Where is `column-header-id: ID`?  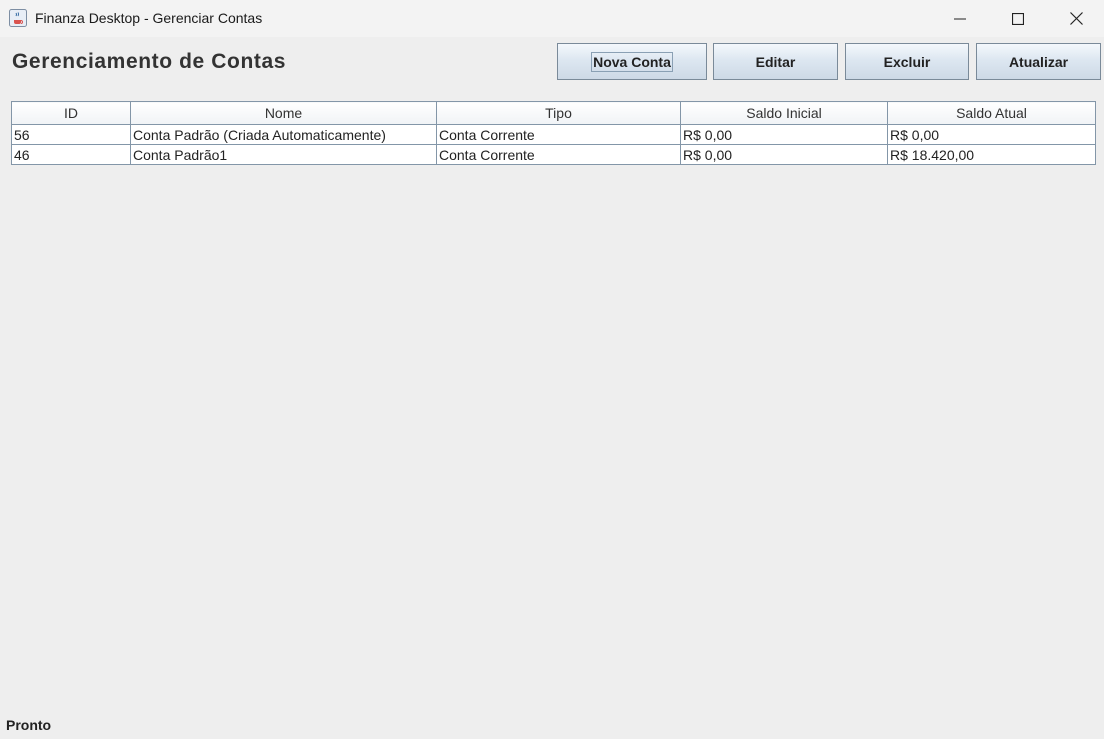 column-header-id: ID is located at coordinates (71, 113).